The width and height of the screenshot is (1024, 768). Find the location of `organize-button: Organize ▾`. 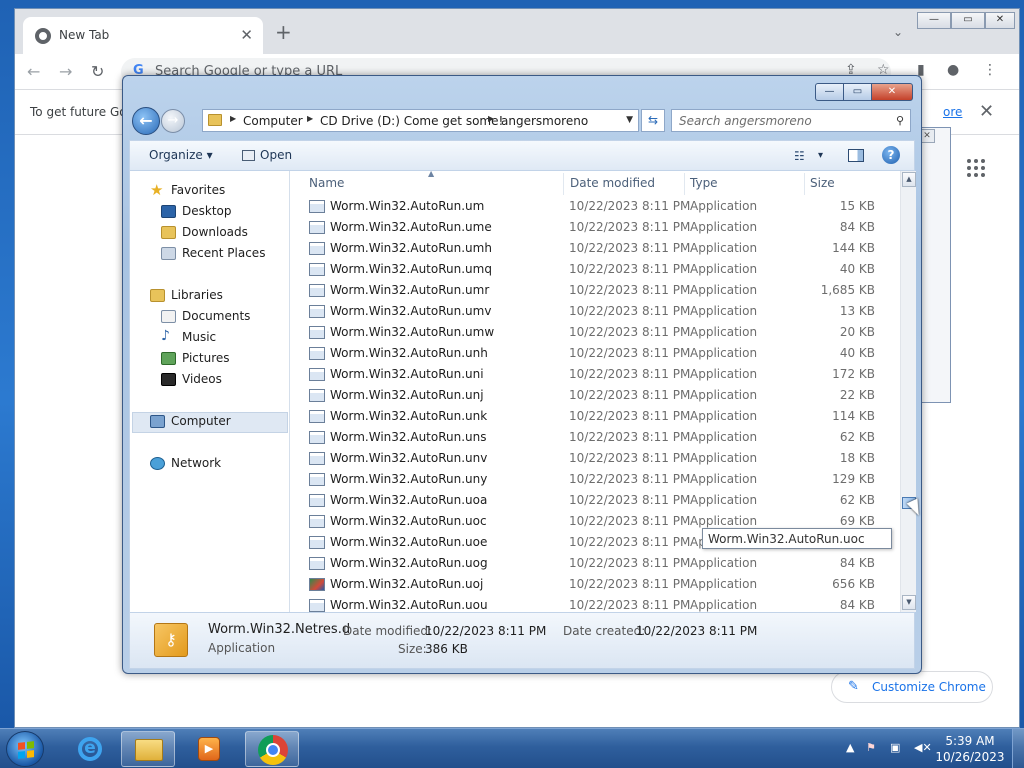

organize-button: Organize ▾ is located at coordinates (181, 155).